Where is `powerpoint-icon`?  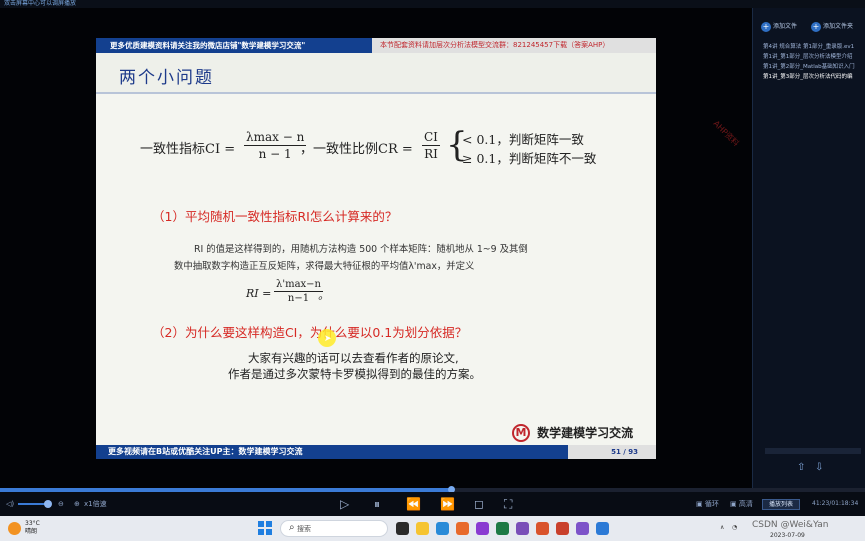
powerpoint-icon is located at coordinates (562, 528).